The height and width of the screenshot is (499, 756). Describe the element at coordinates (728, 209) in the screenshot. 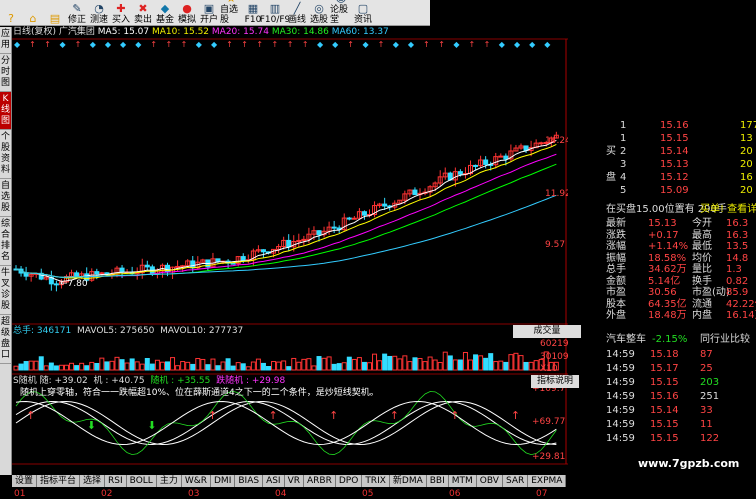

I see `ticker-button: 买单! 查看详情` at that location.